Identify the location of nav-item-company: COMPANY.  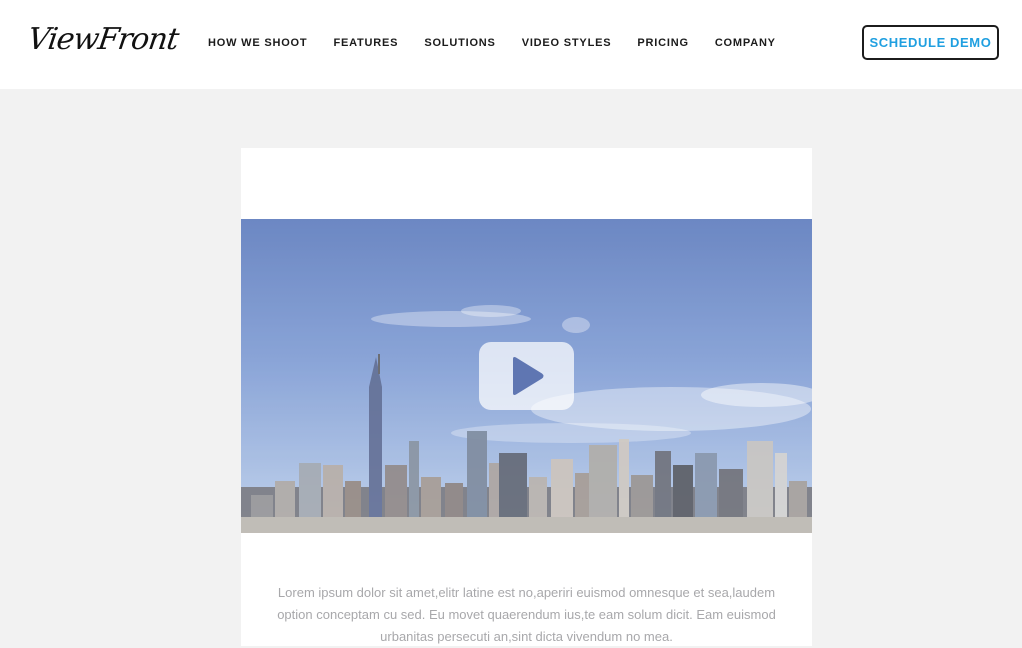
(745, 43).